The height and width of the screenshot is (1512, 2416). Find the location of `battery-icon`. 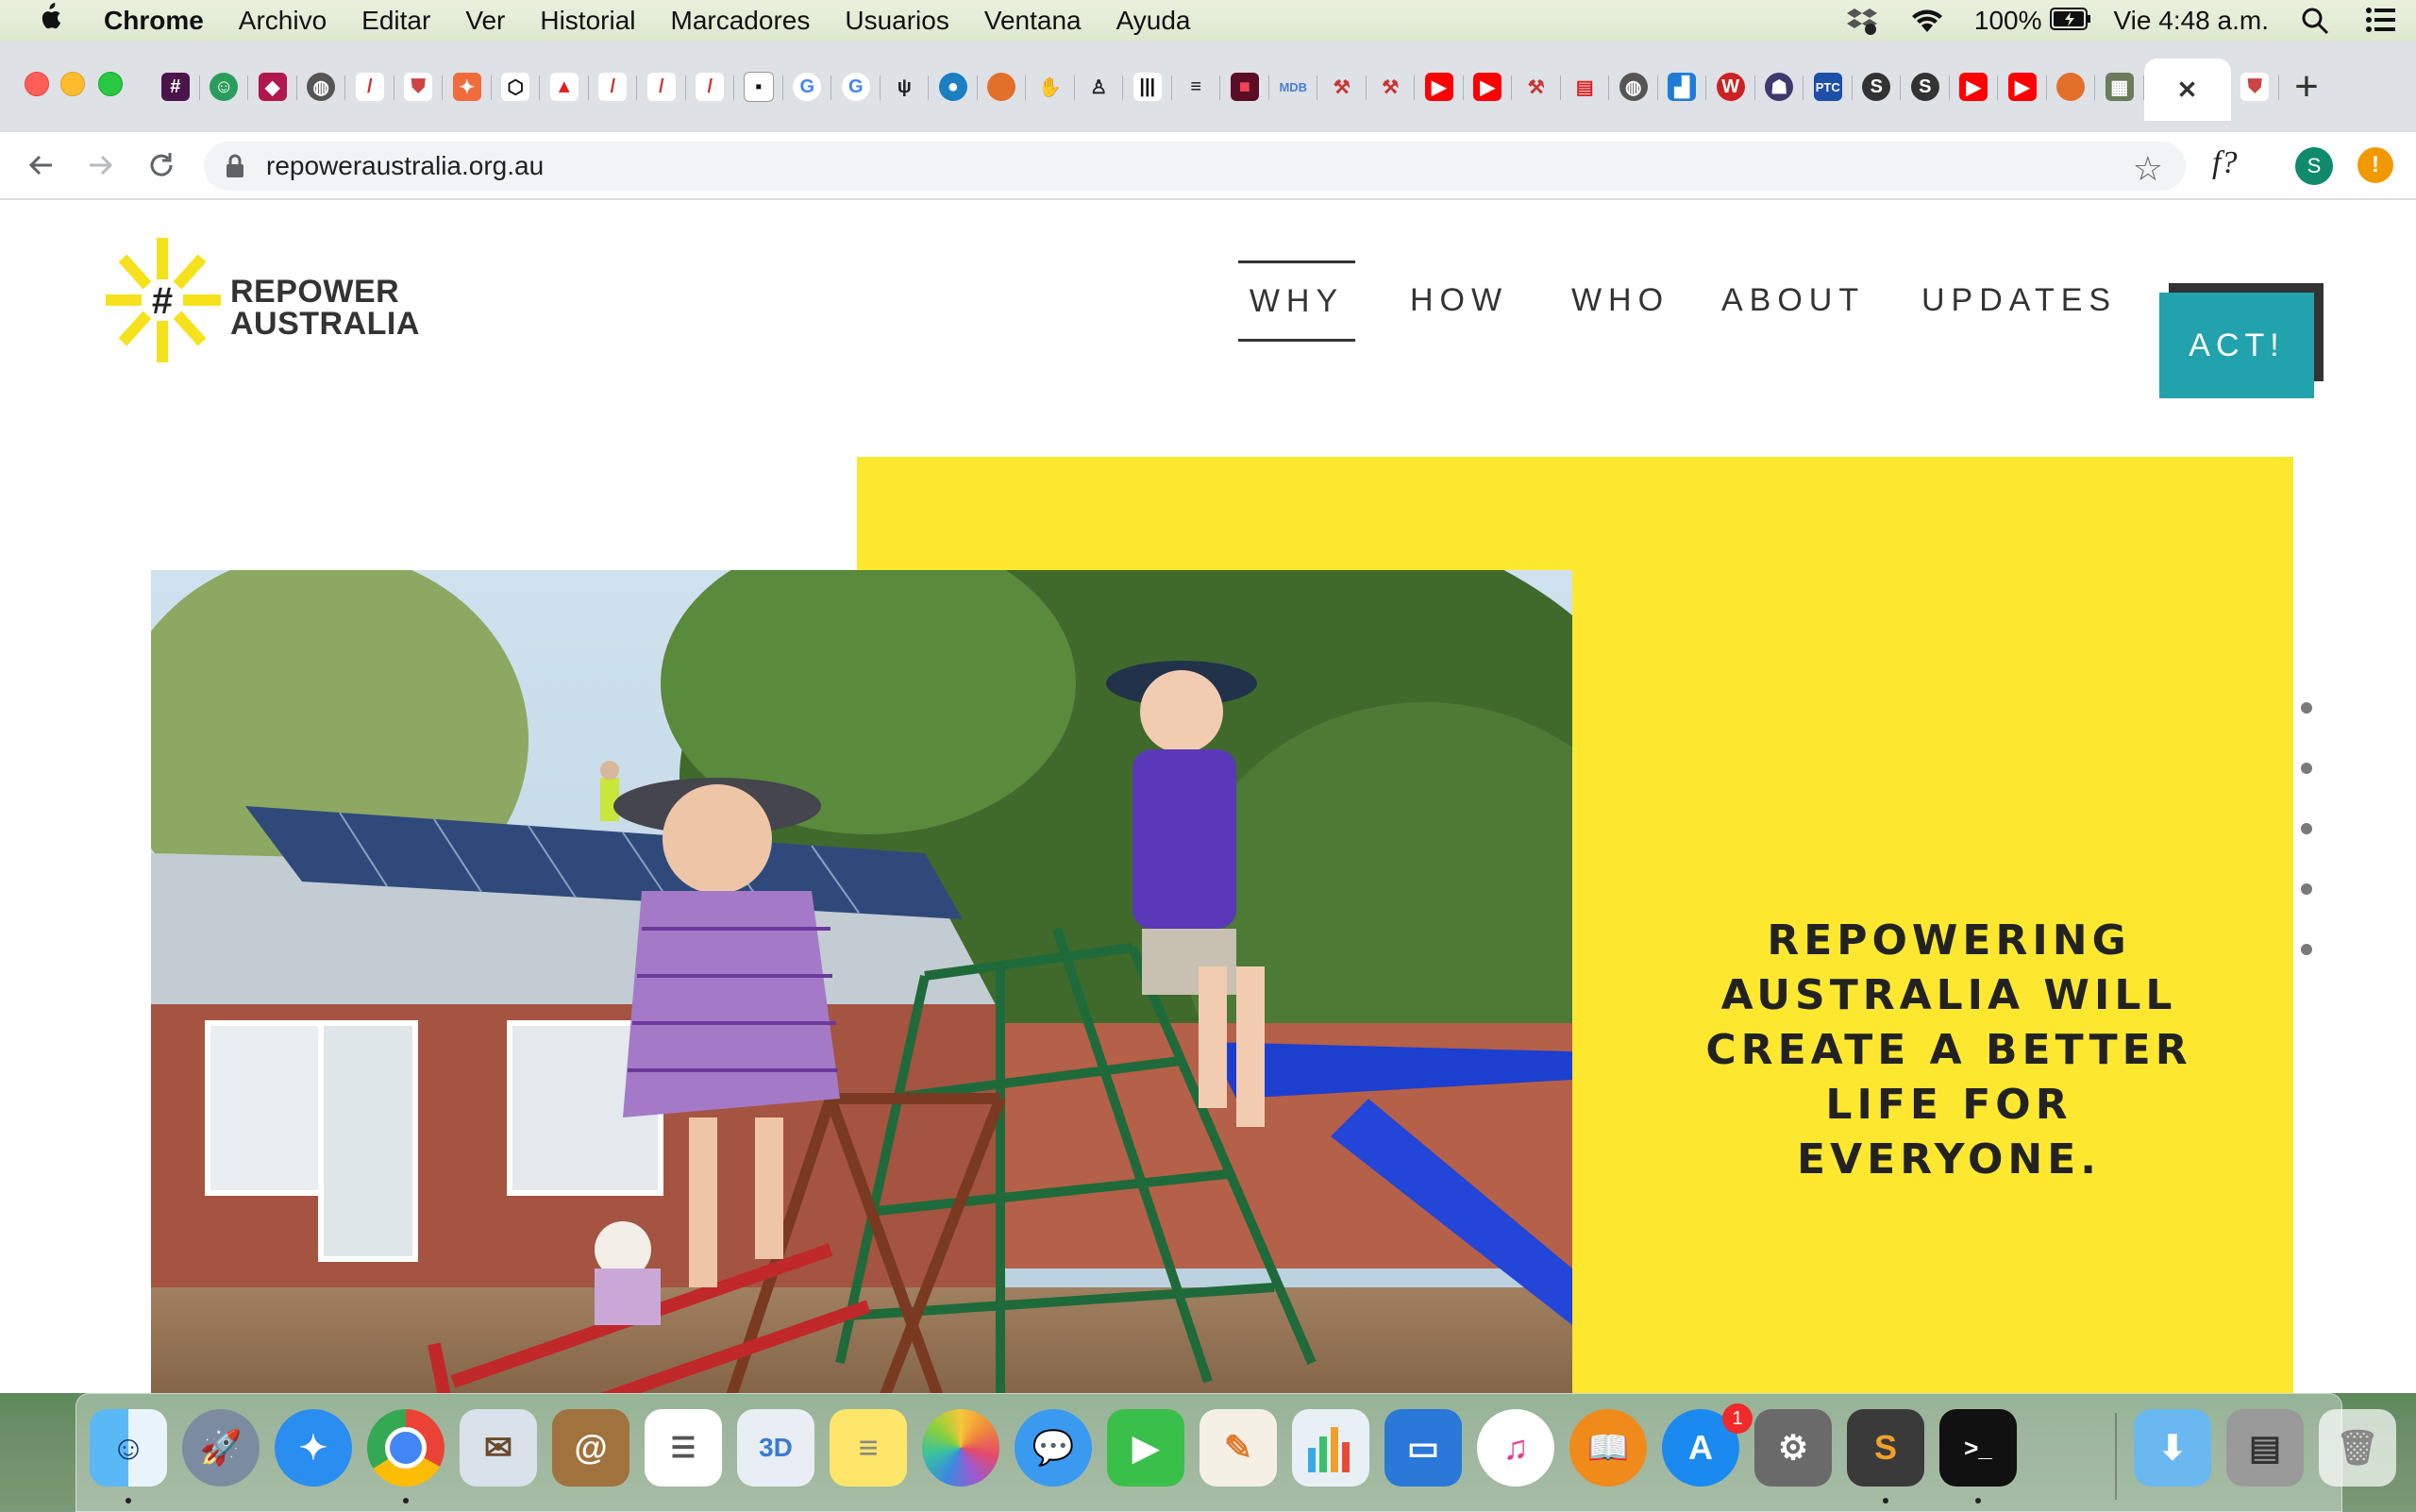

battery-icon is located at coordinates (2069, 21).